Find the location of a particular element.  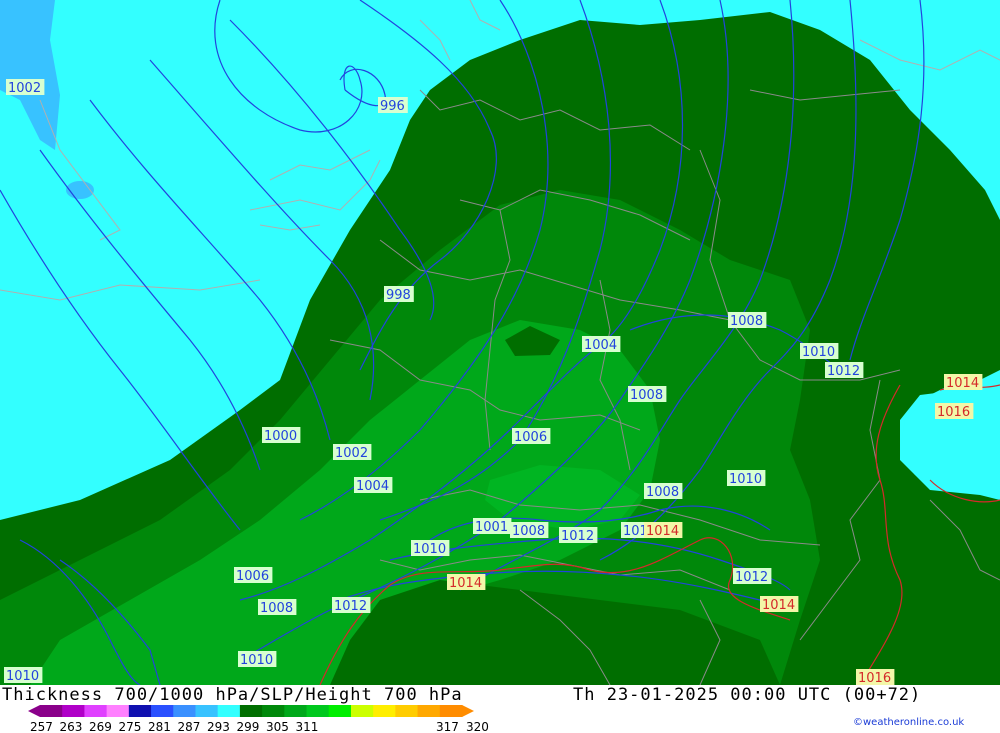

isobar-label-text: 1001 is located at coordinates (491, 527).